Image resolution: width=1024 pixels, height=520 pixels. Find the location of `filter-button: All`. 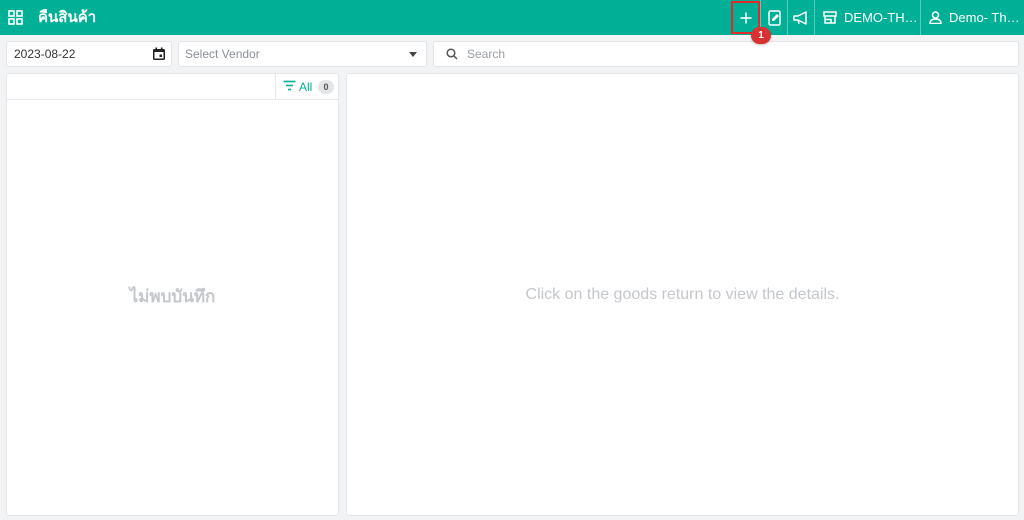

filter-button: All is located at coordinates (297, 87).